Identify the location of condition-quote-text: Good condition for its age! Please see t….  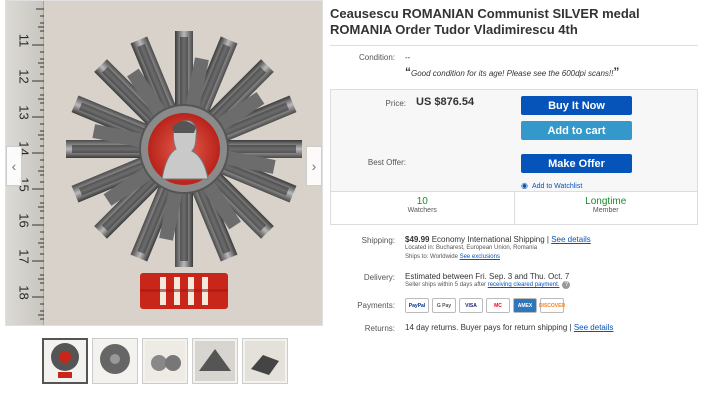
(512, 73).